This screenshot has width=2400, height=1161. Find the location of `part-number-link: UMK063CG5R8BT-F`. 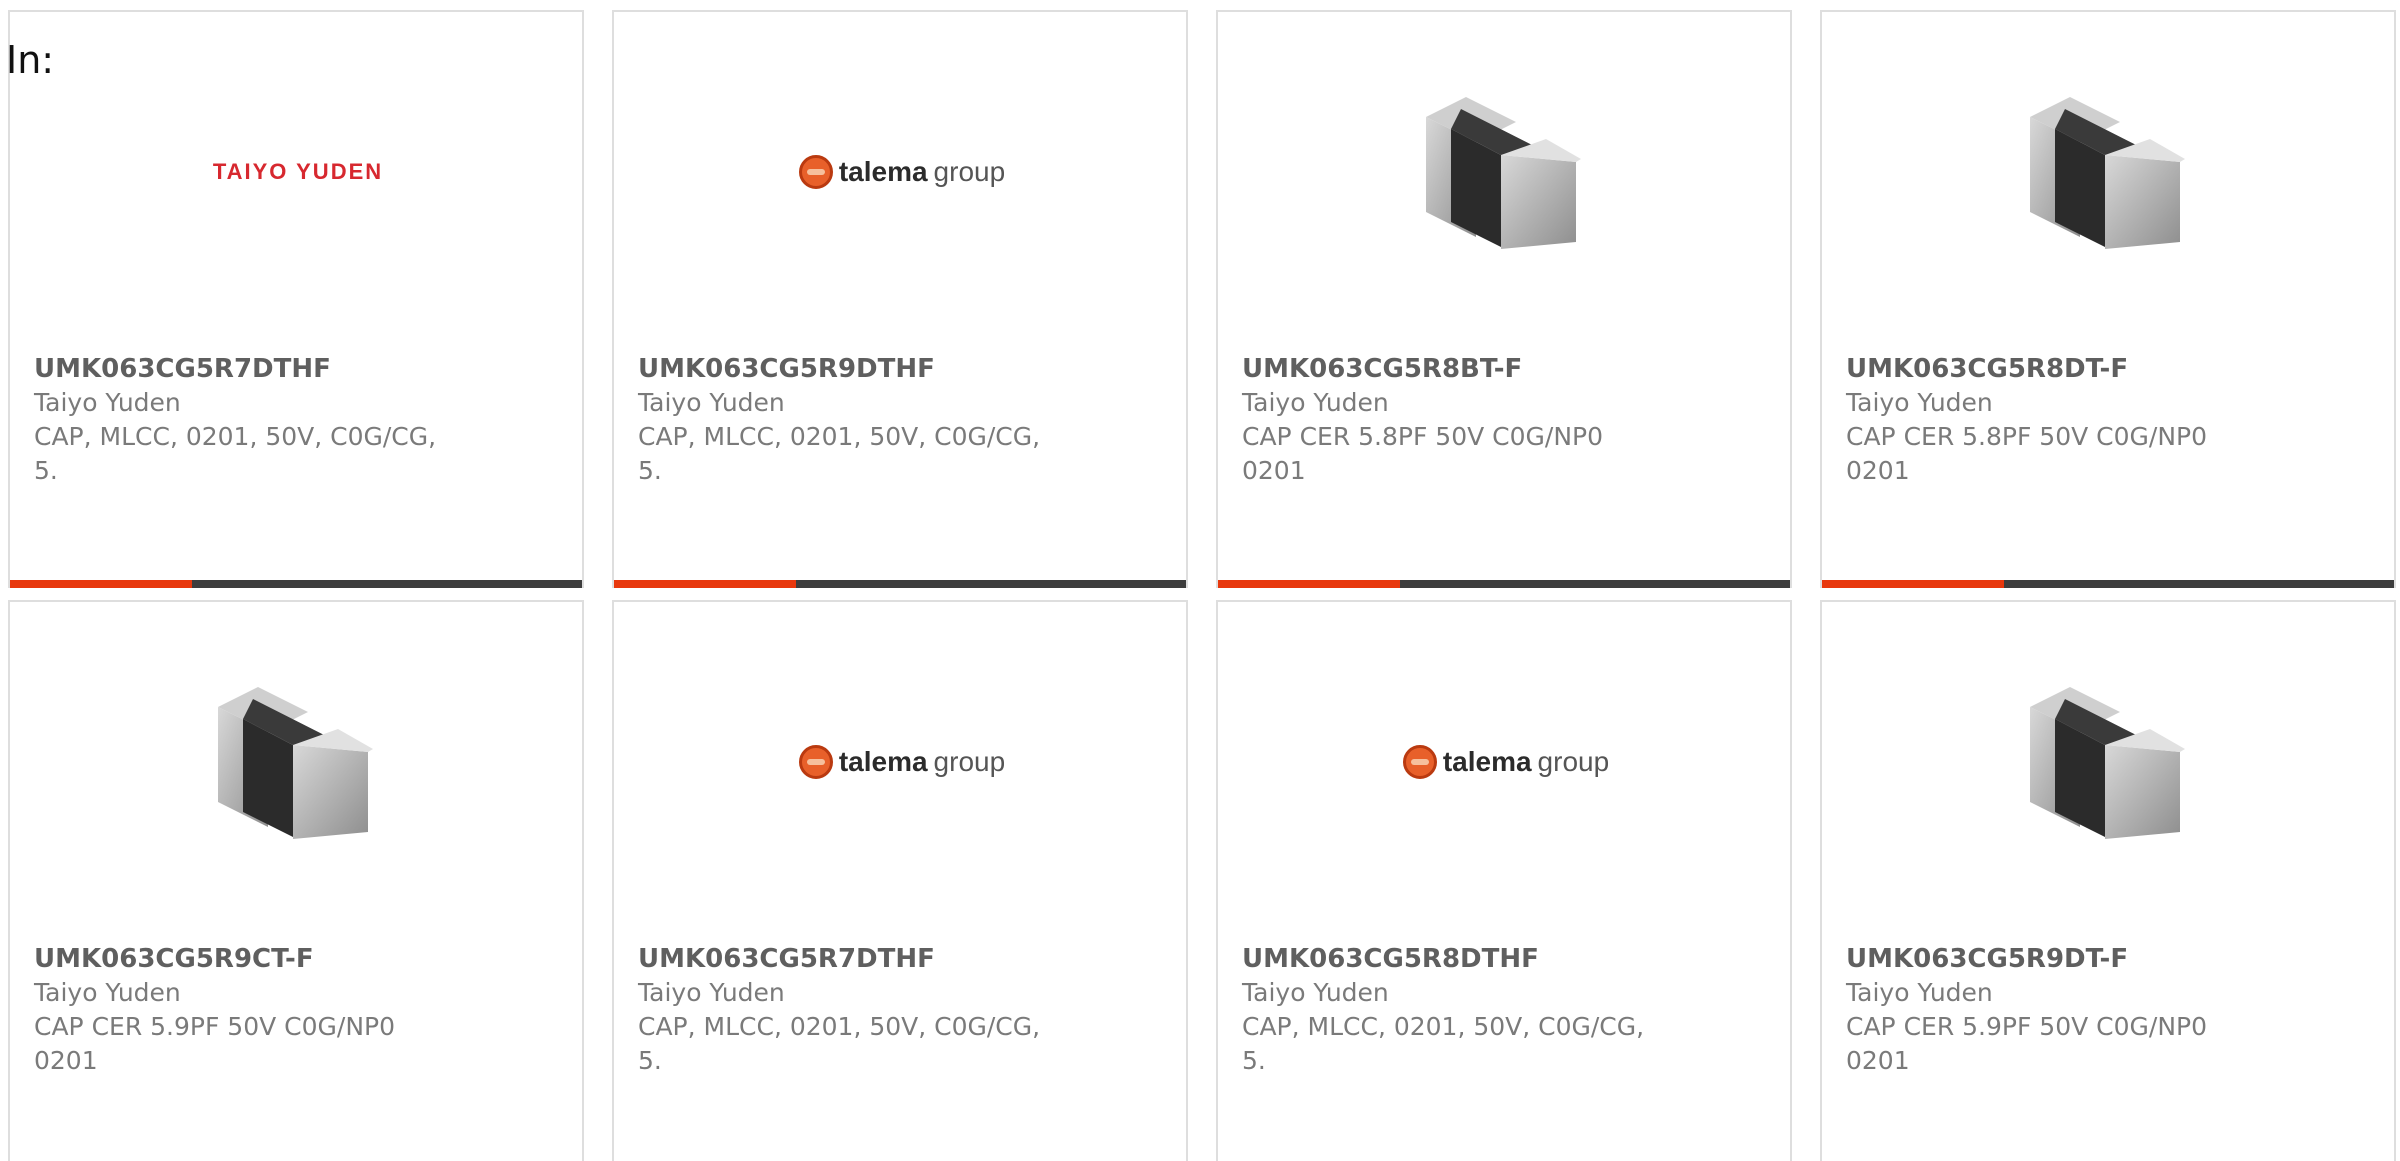

part-number-link: UMK063CG5R8BT-F is located at coordinates (1462, 369).